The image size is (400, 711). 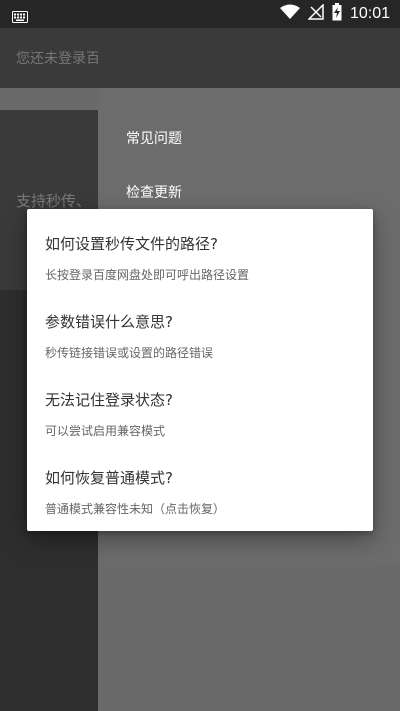 I want to click on menu-item-faq: 常见问题, so click(x=154, y=138).